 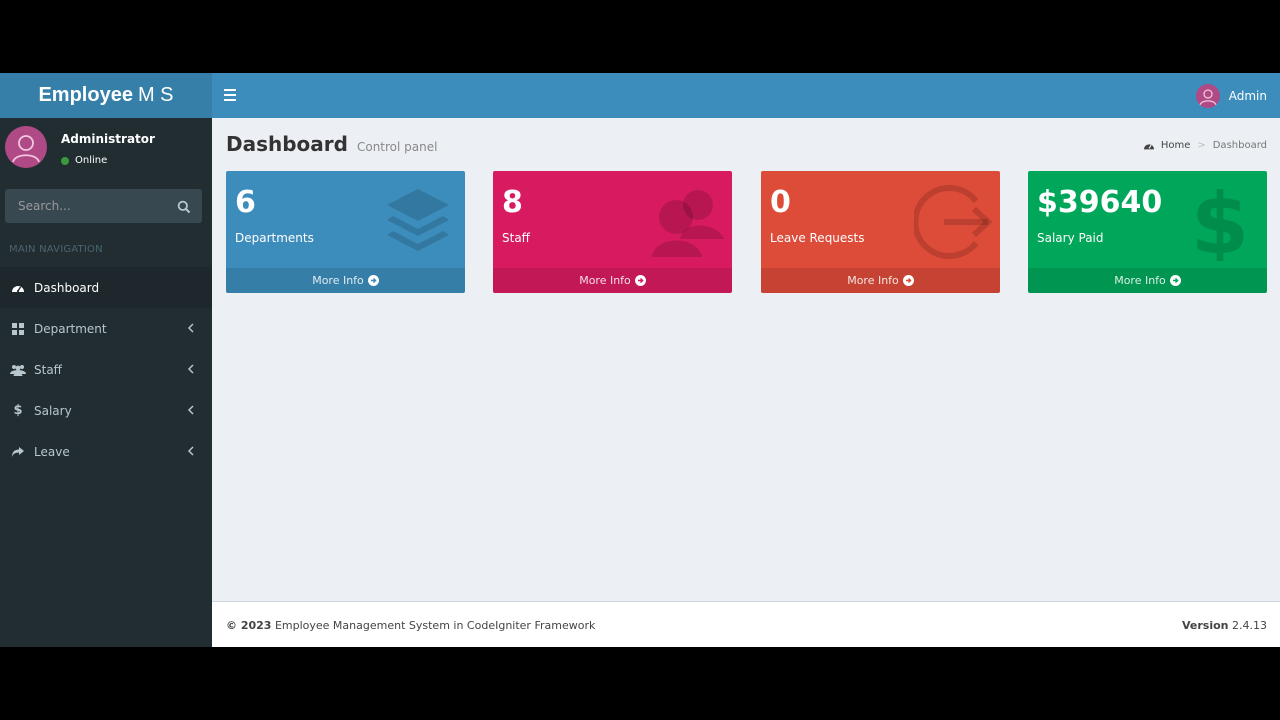 What do you see at coordinates (780, 202) in the screenshot?
I see `stat-value: 0` at bounding box center [780, 202].